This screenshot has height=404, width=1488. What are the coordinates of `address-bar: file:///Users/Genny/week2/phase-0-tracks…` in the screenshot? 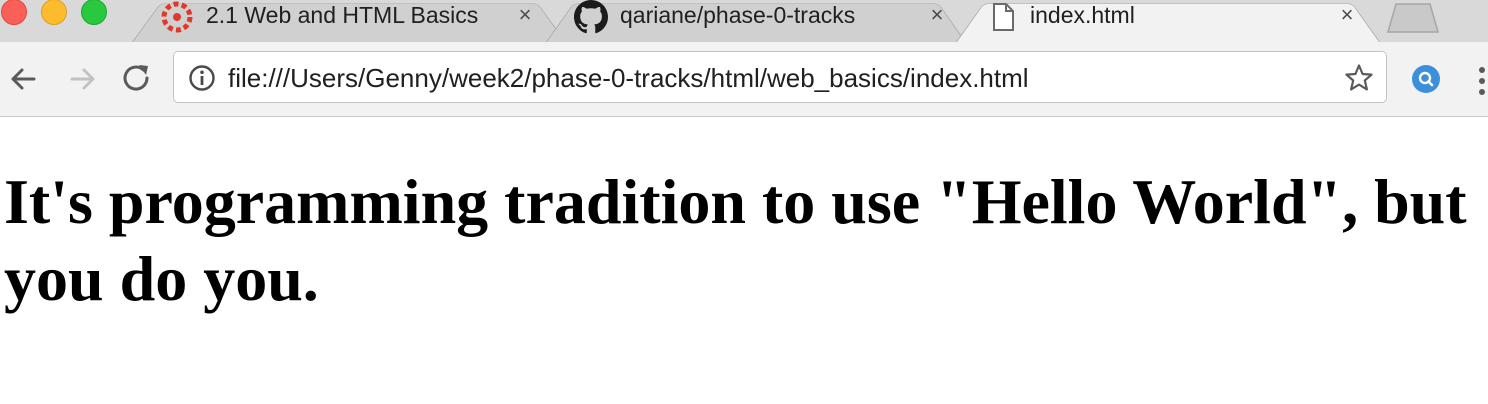 It's located at (780, 77).